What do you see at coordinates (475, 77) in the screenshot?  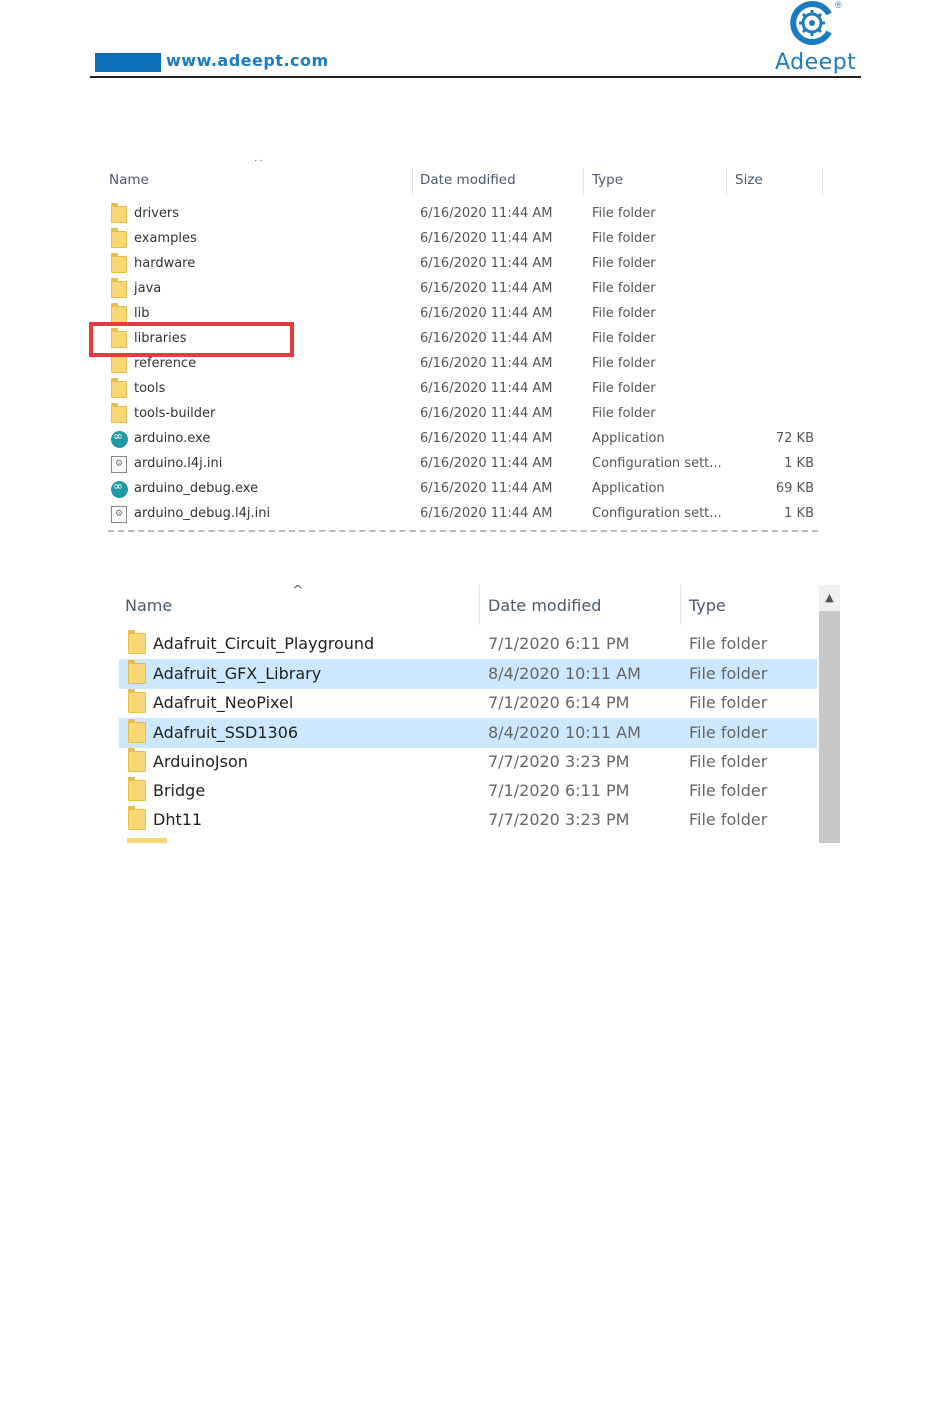 I see `header-divider` at bounding box center [475, 77].